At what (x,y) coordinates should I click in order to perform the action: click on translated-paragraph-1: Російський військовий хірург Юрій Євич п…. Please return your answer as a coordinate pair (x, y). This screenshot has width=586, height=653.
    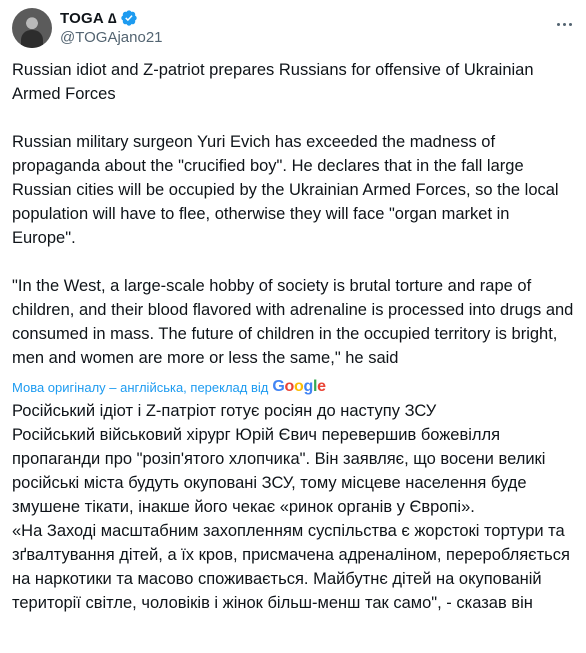
    Looking at the image, I should click on (279, 471).